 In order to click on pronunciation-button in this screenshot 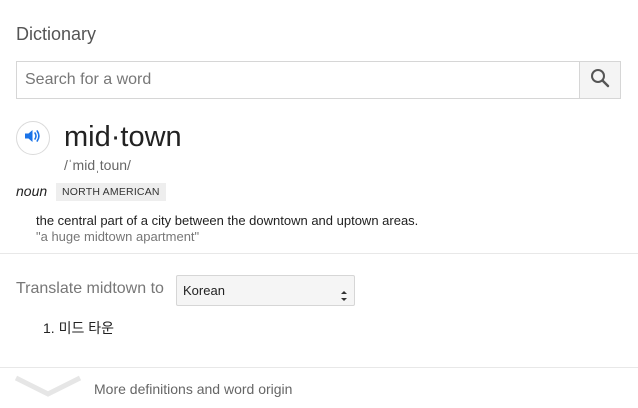, I will do `click(33, 138)`.